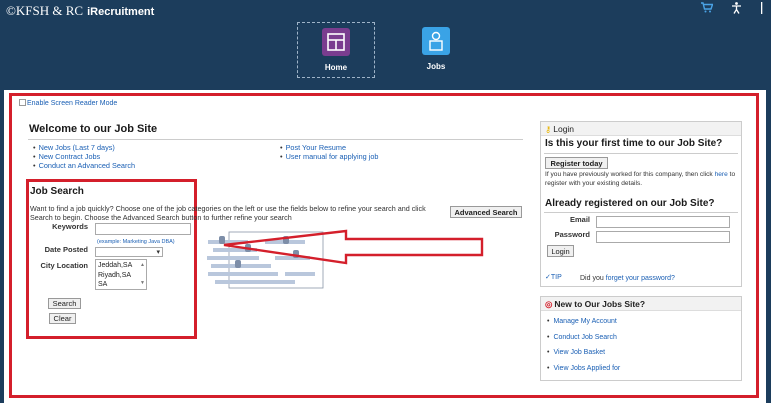 This screenshot has width=771, height=403. I want to click on register-button: Register today, so click(576, 163).